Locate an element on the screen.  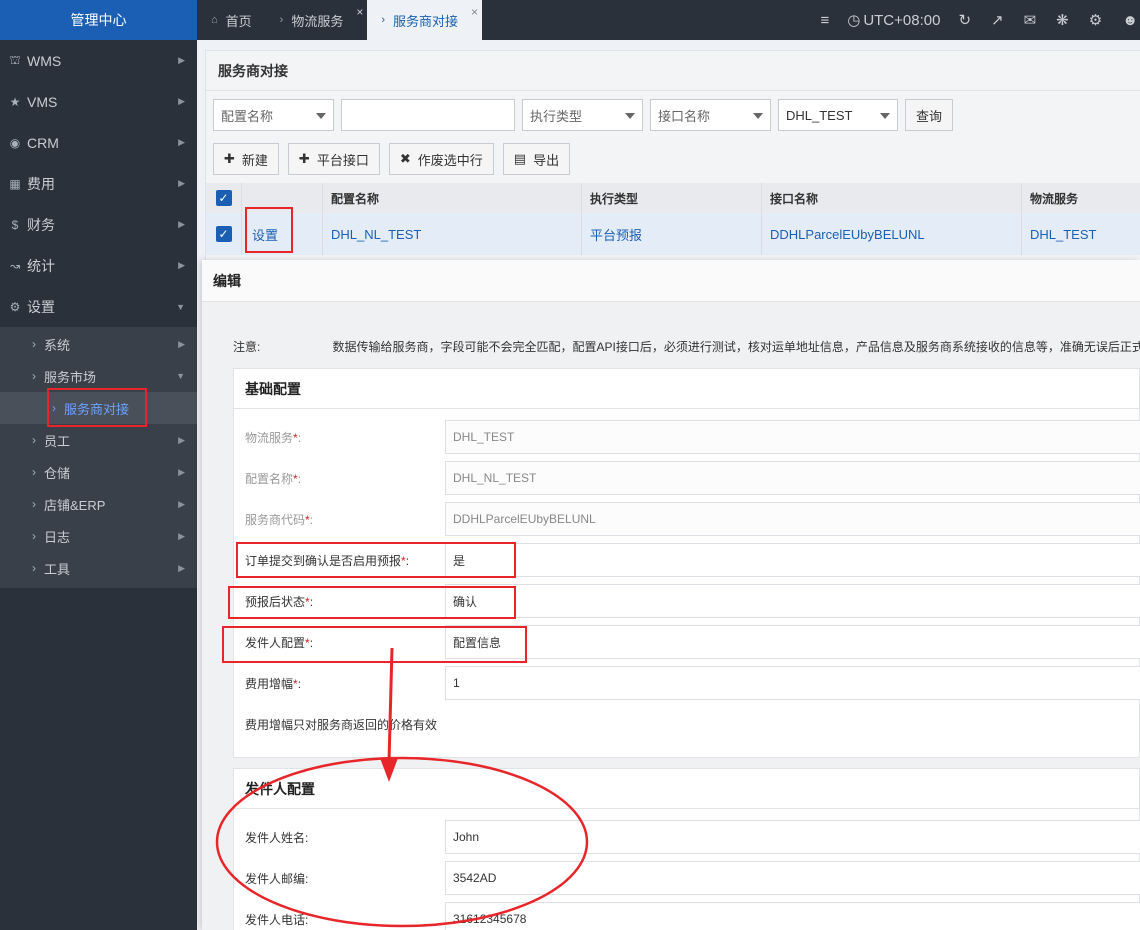
field-row-post-forecast-status: 预报后状态*: 确认 is located at coordinates (692, 601).